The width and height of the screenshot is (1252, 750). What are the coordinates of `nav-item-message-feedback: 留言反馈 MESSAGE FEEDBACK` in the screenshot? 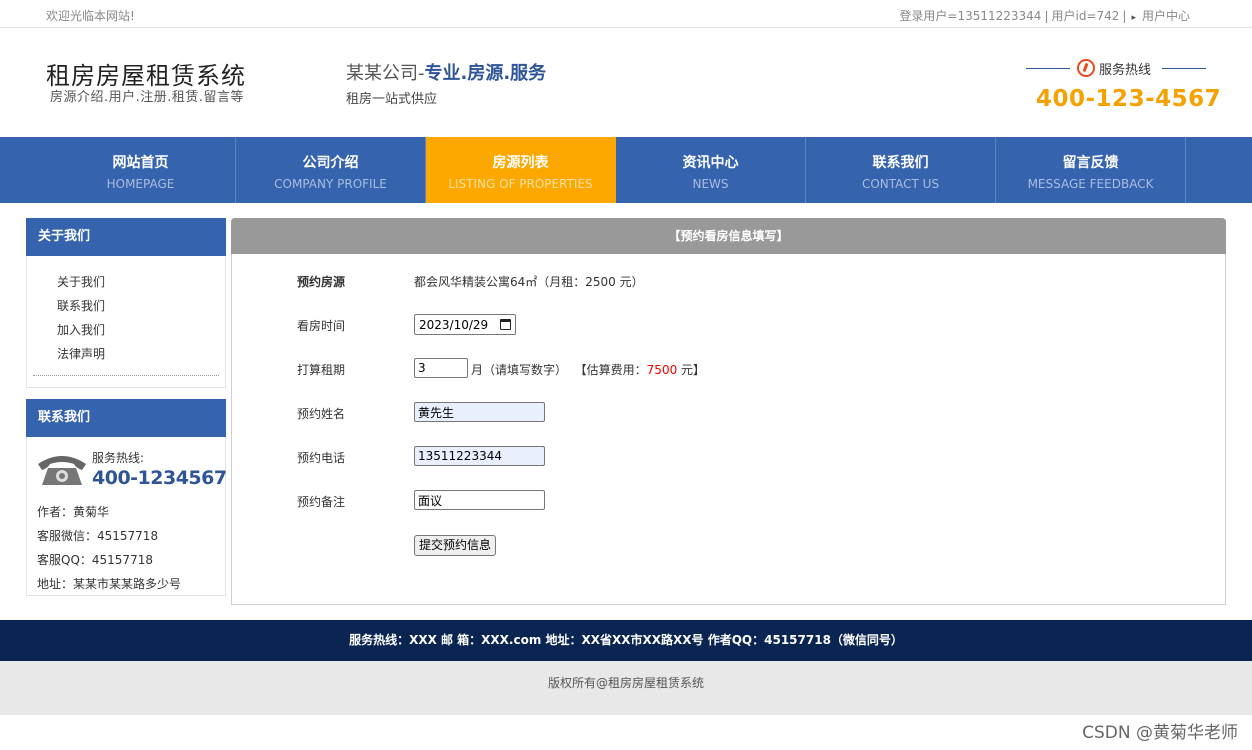 It's located at (1091, 170).